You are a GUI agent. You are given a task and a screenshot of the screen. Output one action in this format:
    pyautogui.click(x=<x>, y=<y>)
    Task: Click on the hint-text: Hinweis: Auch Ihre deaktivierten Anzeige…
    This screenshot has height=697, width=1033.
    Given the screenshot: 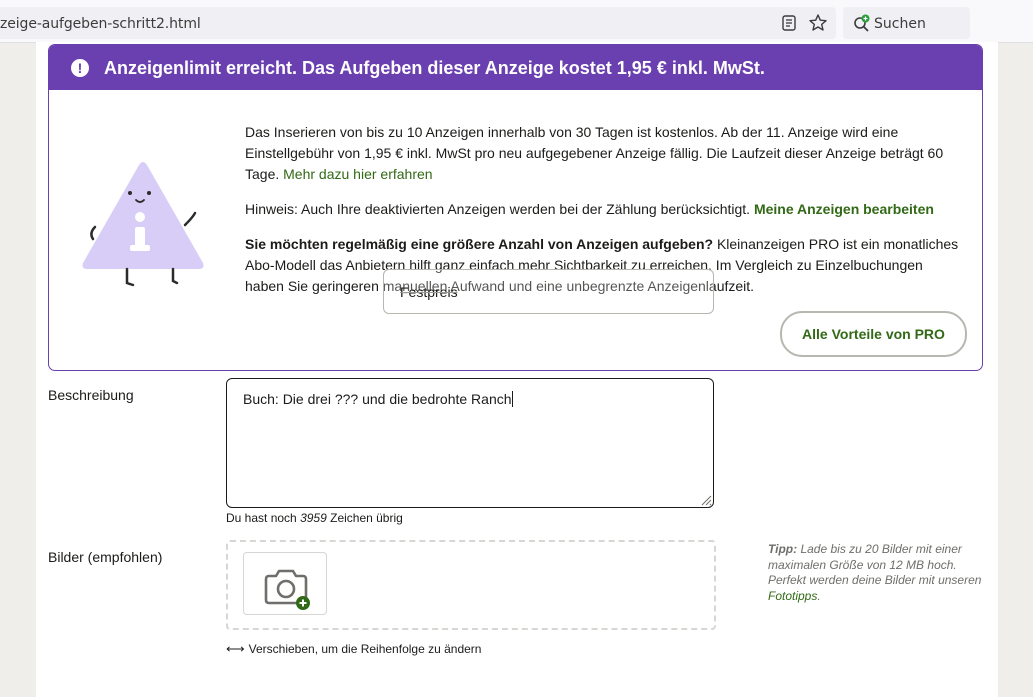 What is the action you would take?
    pyautogui.click(x=498, y=209)
    